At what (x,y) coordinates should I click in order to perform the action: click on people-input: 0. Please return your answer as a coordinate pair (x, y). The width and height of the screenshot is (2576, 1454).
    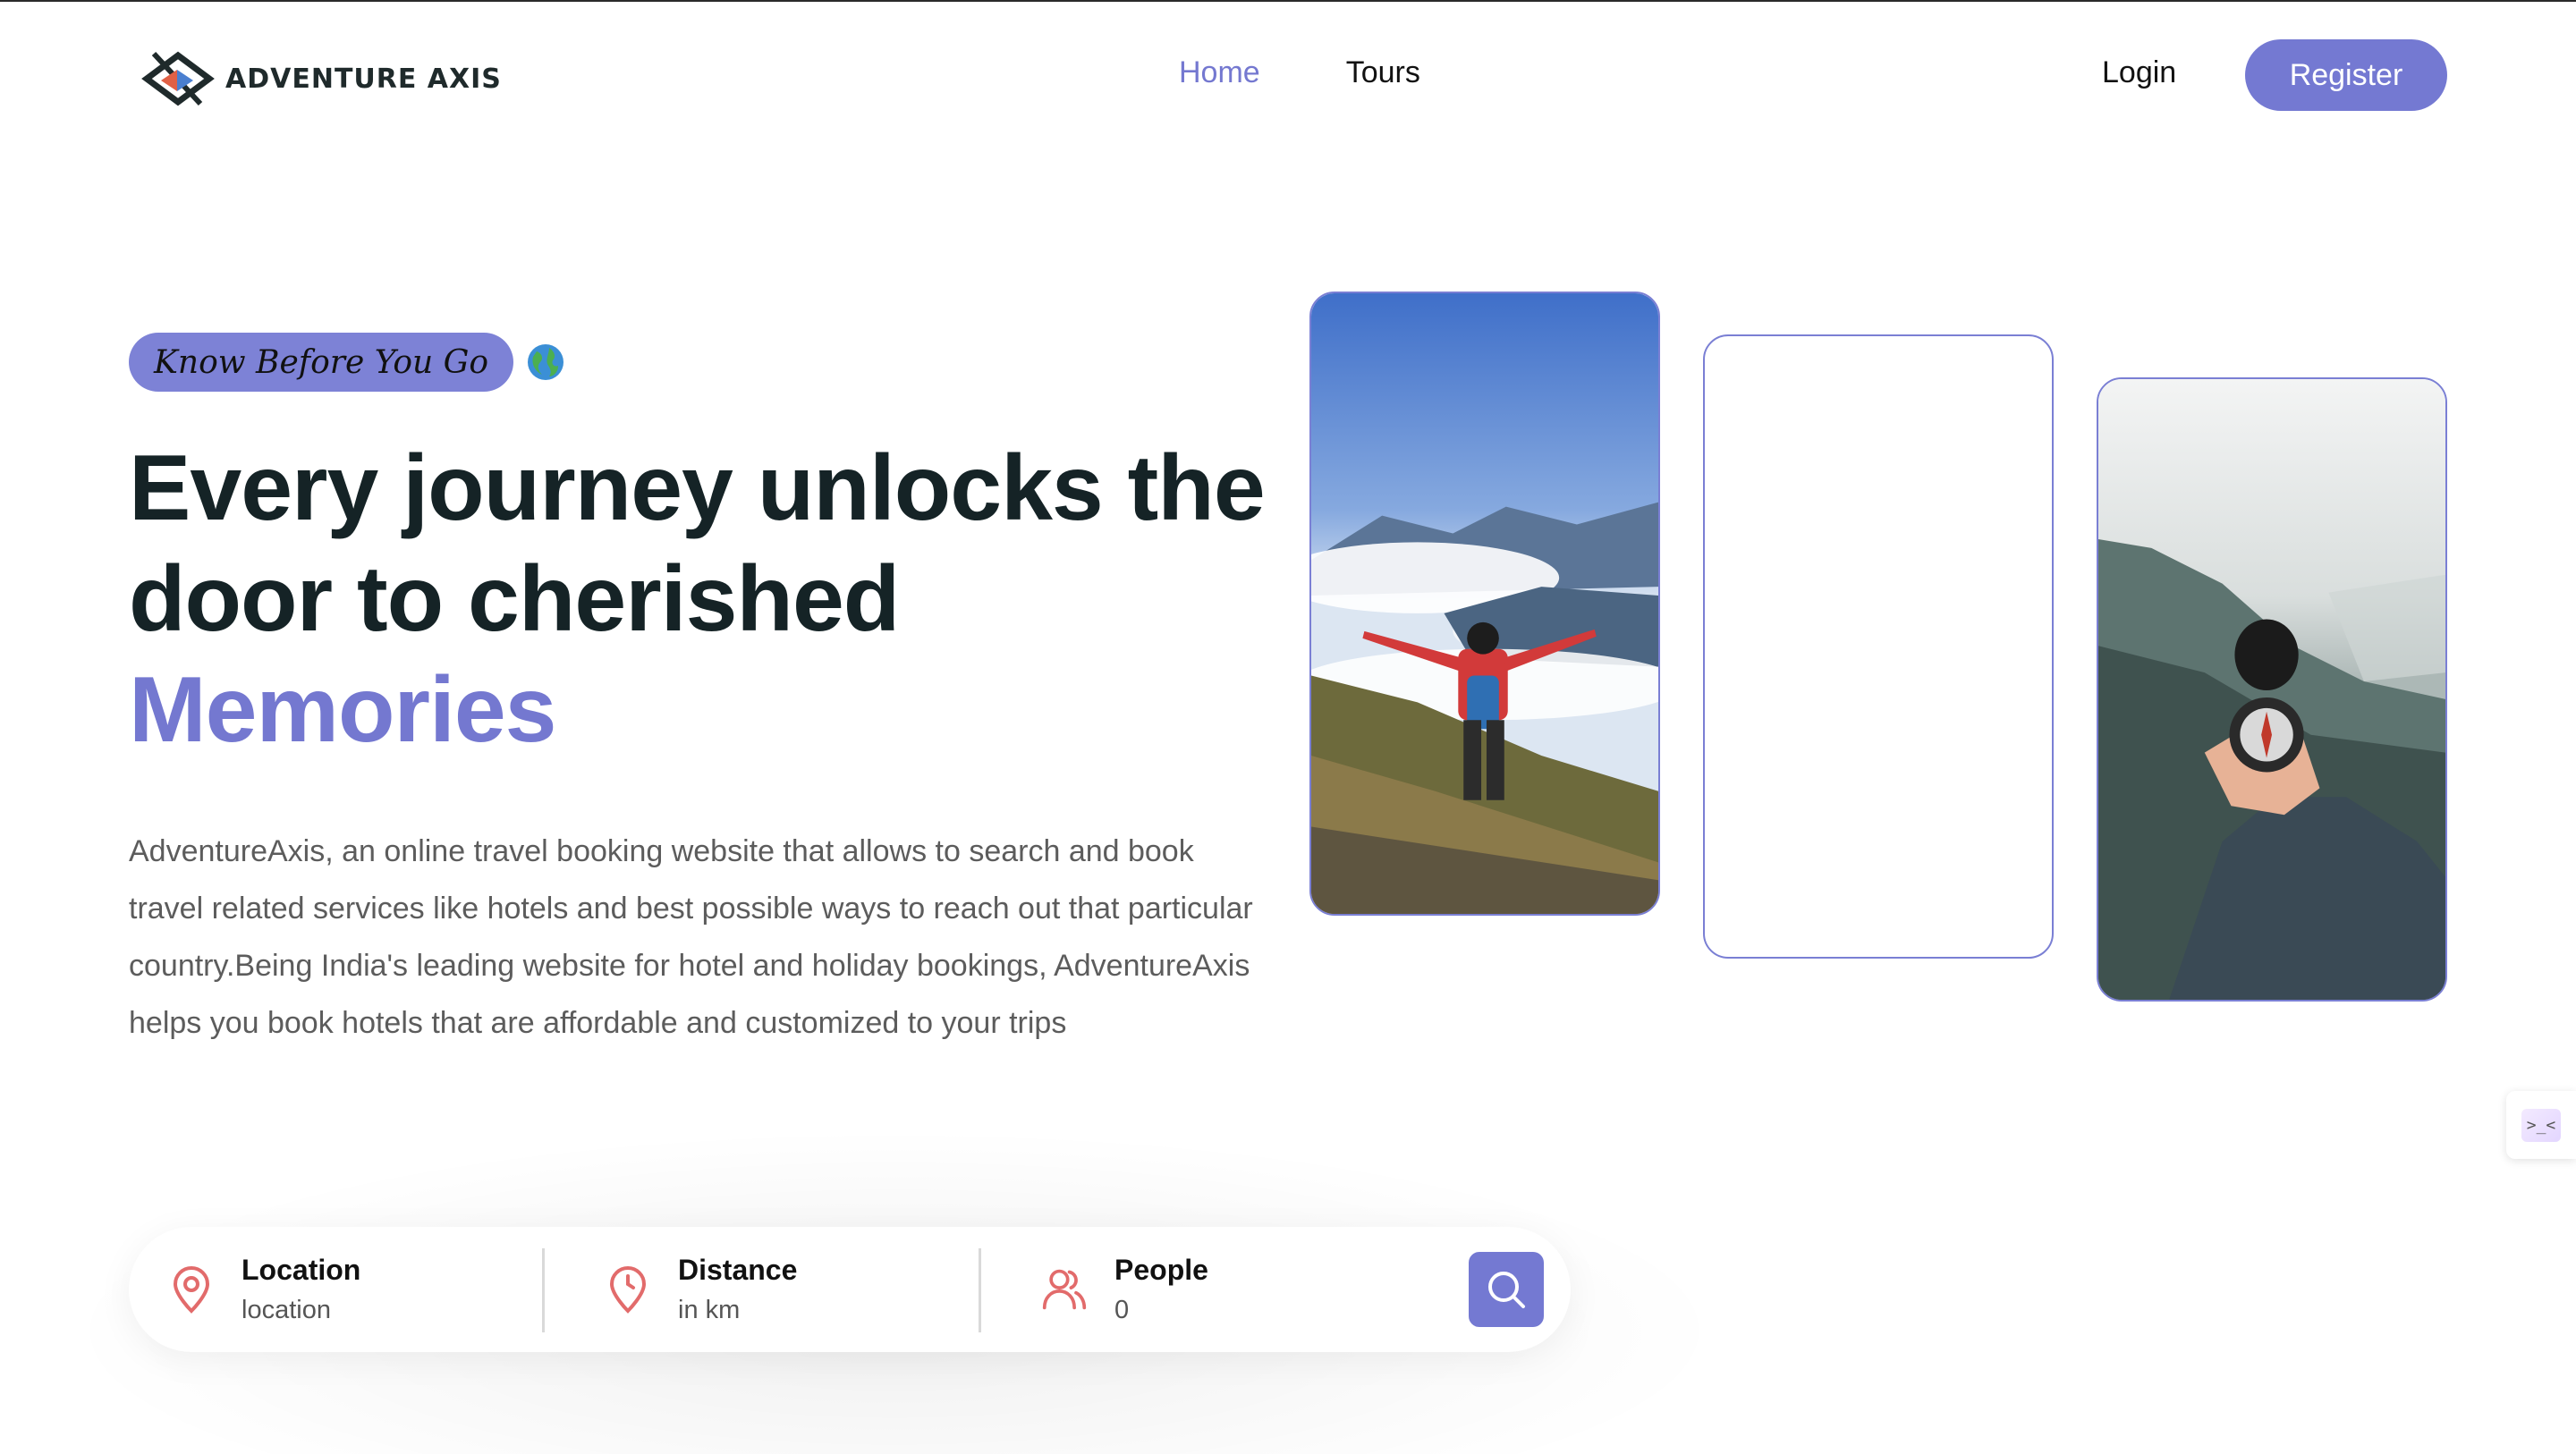
    Looking at the image, I should click on (1161, 1311).